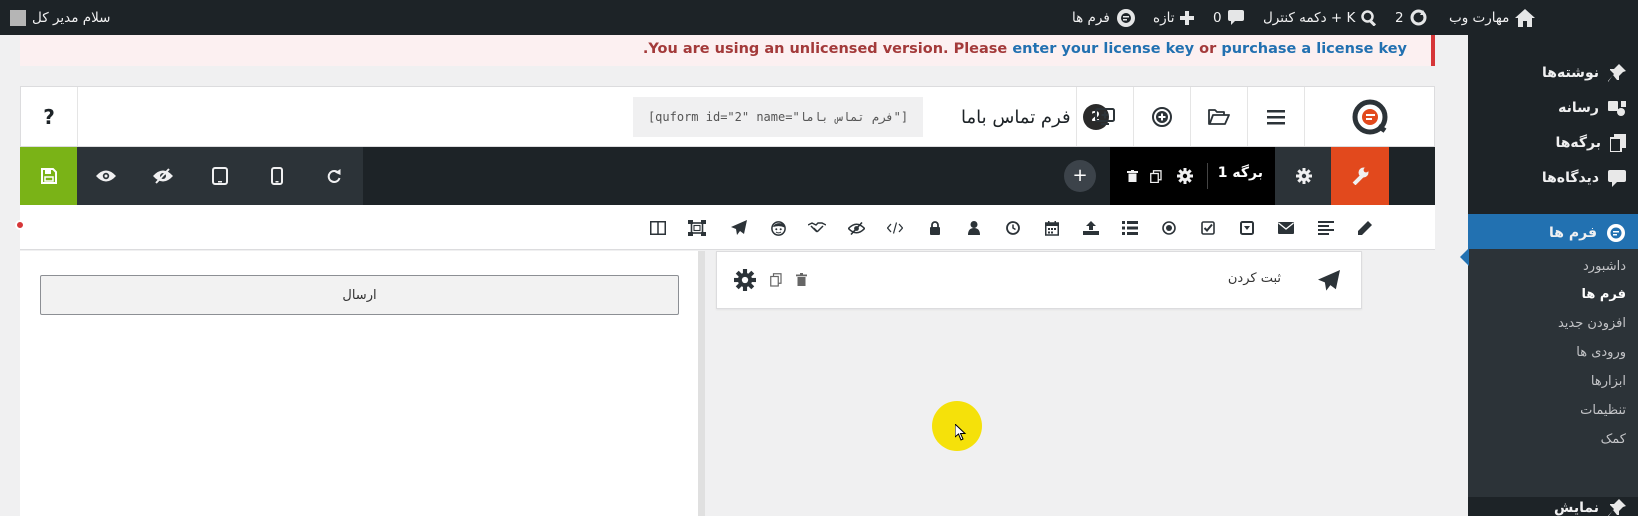 The width and height of the screenshot is (1638, 516). Describe the element at coordinates (1613, 439) in the screenshot. I see `submenu-help: کمک` at that location.